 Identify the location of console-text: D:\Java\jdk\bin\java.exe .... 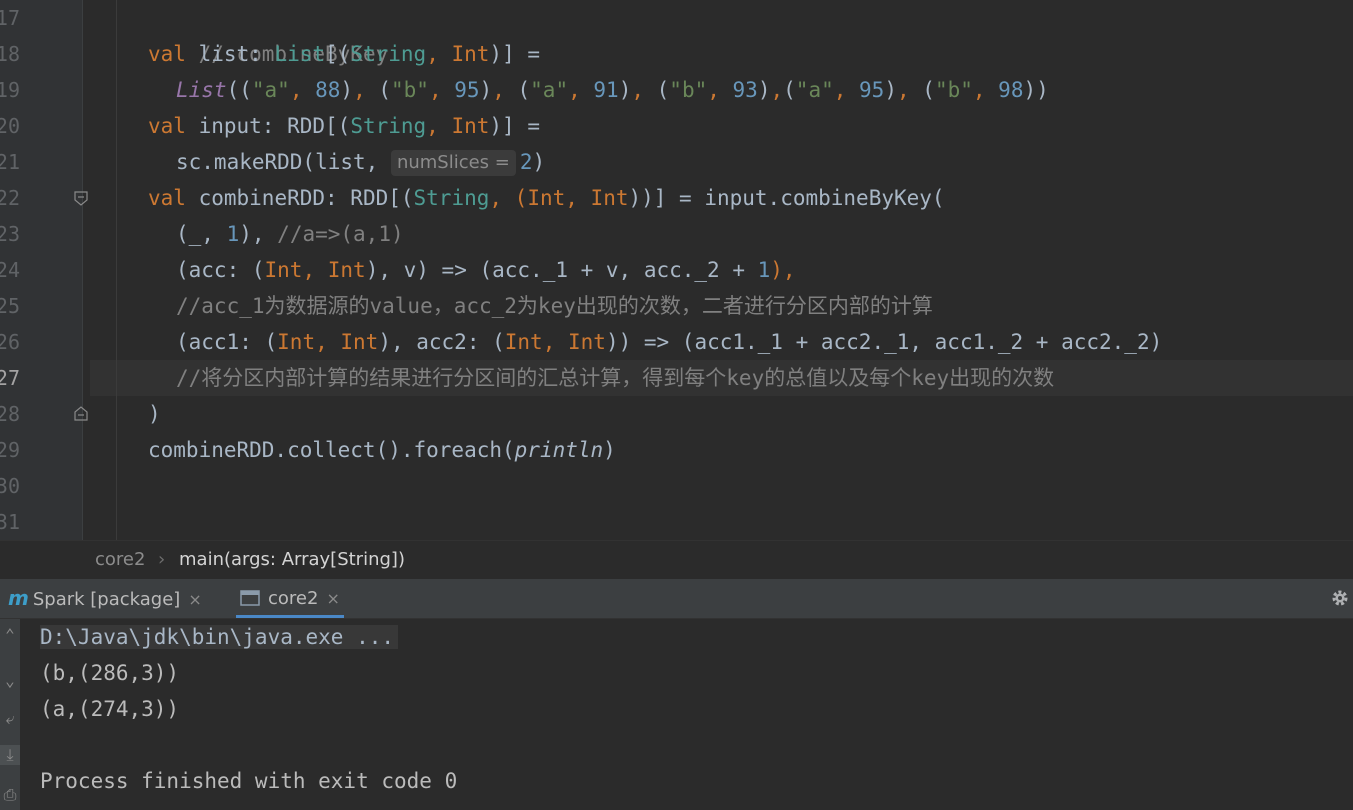
(219, 637).